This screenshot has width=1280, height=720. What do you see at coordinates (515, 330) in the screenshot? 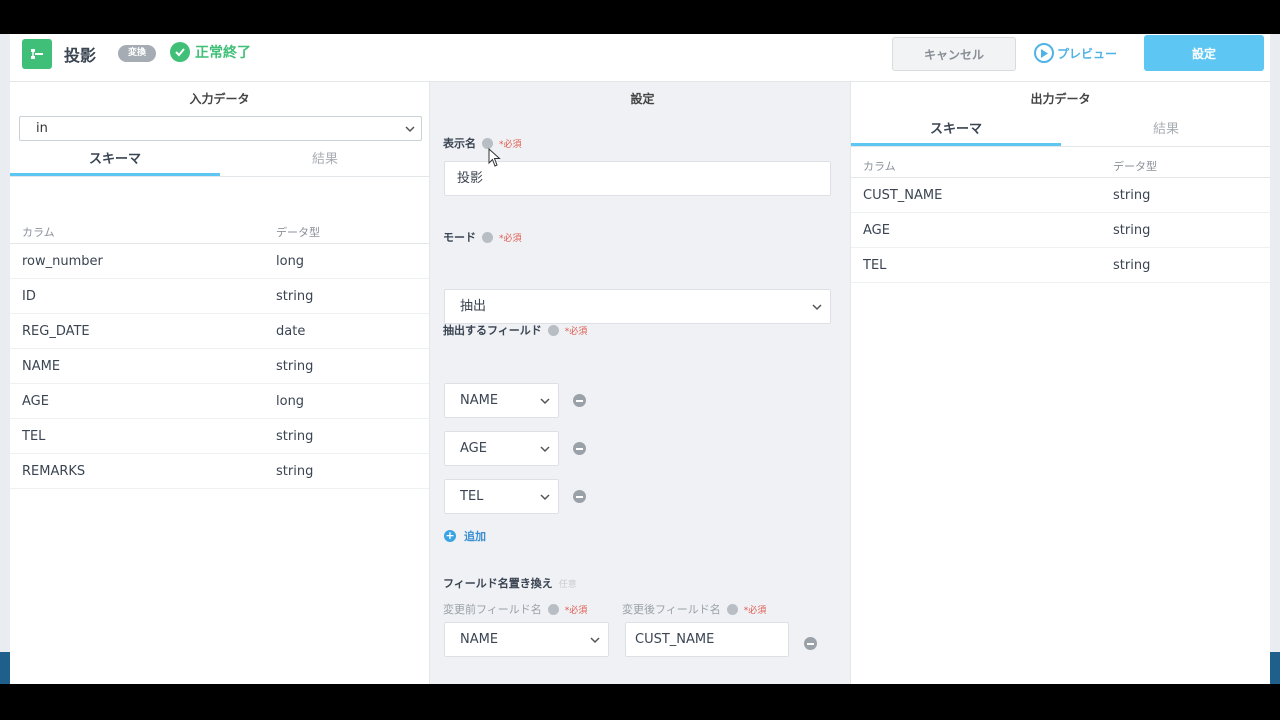
I see `extract-fields-label: 抽出するフィールド *必須` at bounding box center [515, 330].